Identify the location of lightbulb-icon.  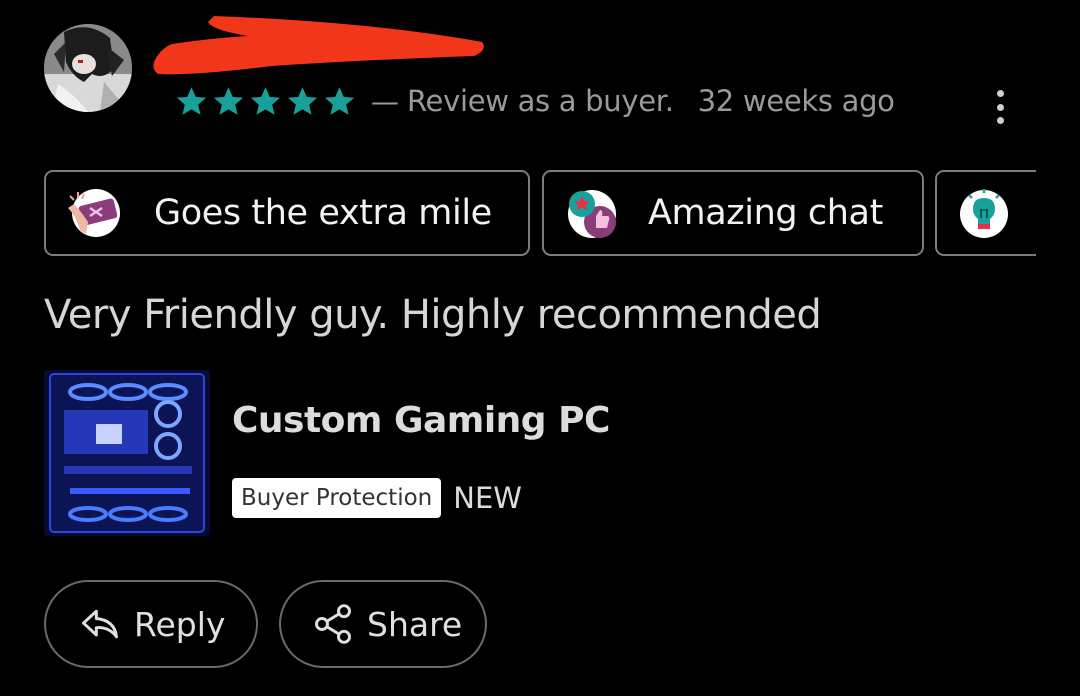
(984, 213).